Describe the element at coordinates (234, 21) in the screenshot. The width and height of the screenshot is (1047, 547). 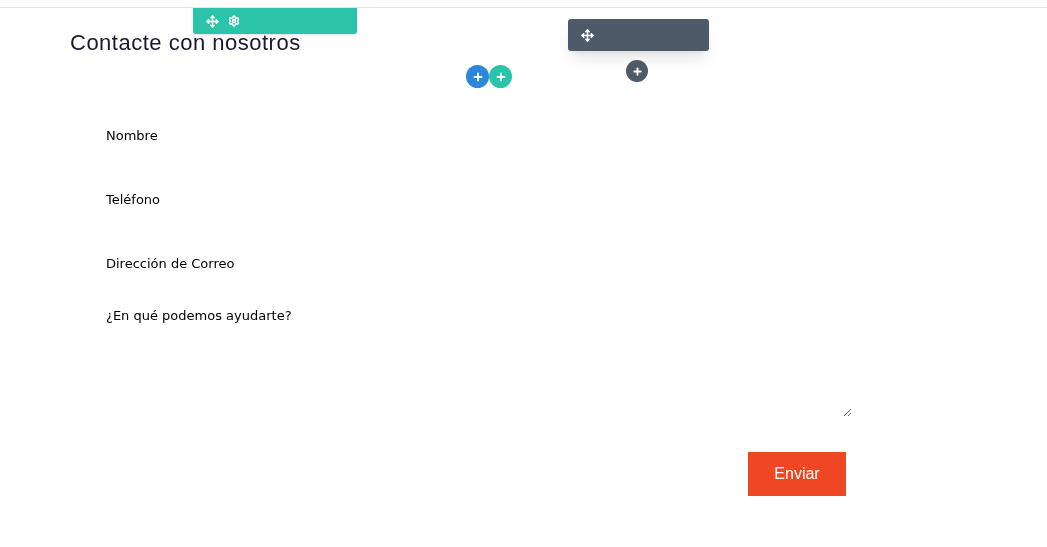
I see `settings-icon` at that location.